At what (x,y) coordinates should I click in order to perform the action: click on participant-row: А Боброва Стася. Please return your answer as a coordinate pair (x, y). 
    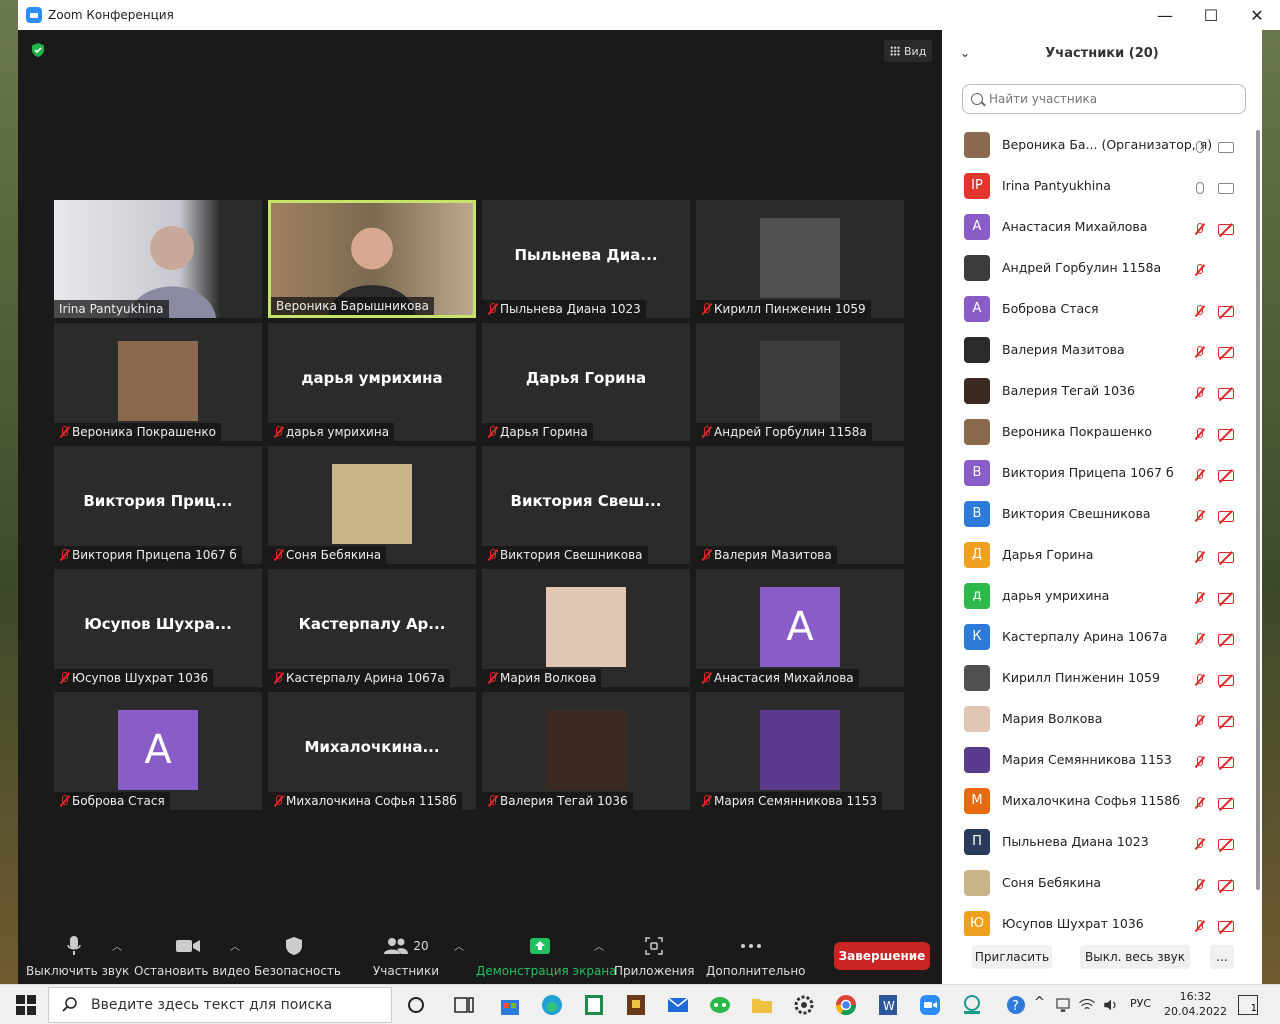
    Looking at the image, I should click on (1097, 308).